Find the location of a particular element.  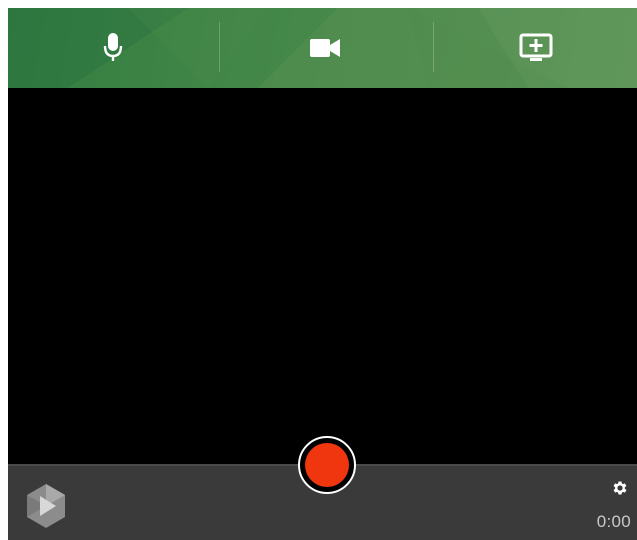

screen-share-button is located at coordinates (535, 48).